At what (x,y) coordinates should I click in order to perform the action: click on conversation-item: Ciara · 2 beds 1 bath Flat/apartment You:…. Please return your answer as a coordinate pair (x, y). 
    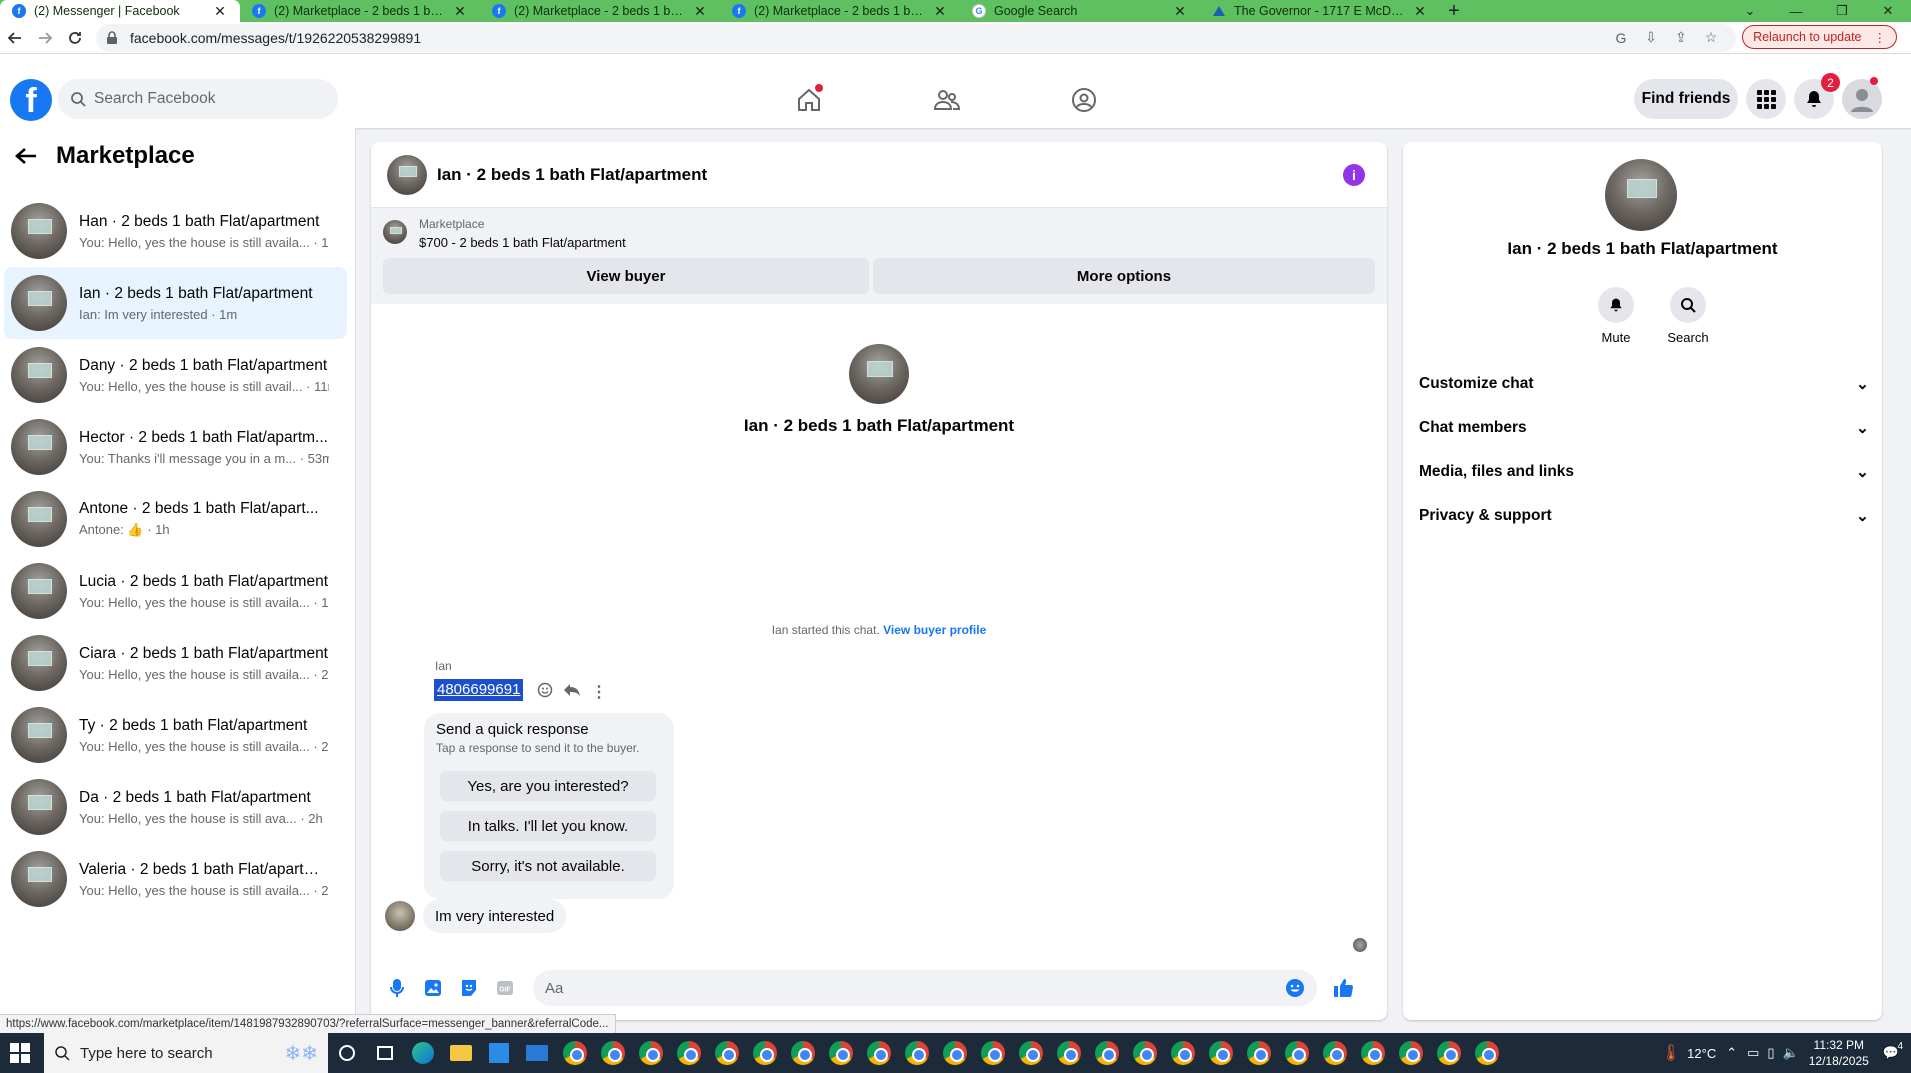
    Looking at the image, I should click on (175, 663).